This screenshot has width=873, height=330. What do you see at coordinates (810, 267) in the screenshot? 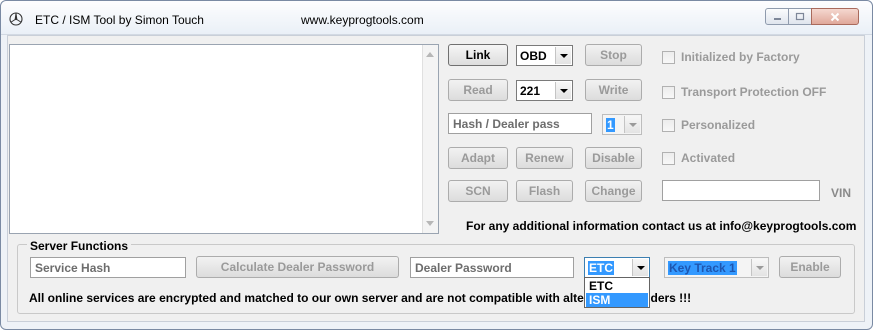
I see `enable-button: Enable` at bounding box center [810, 267].